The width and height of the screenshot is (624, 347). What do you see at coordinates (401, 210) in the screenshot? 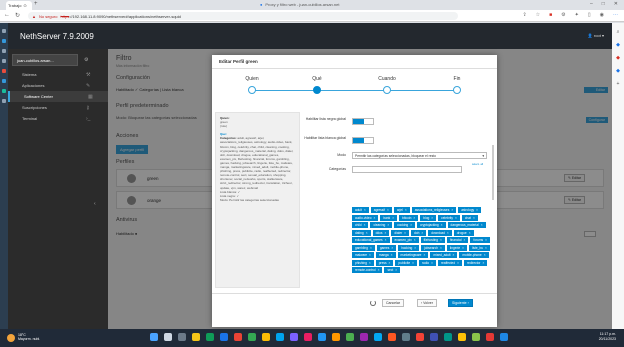
I see `category-tag: arjel ×` at bounding box center [401, 210].